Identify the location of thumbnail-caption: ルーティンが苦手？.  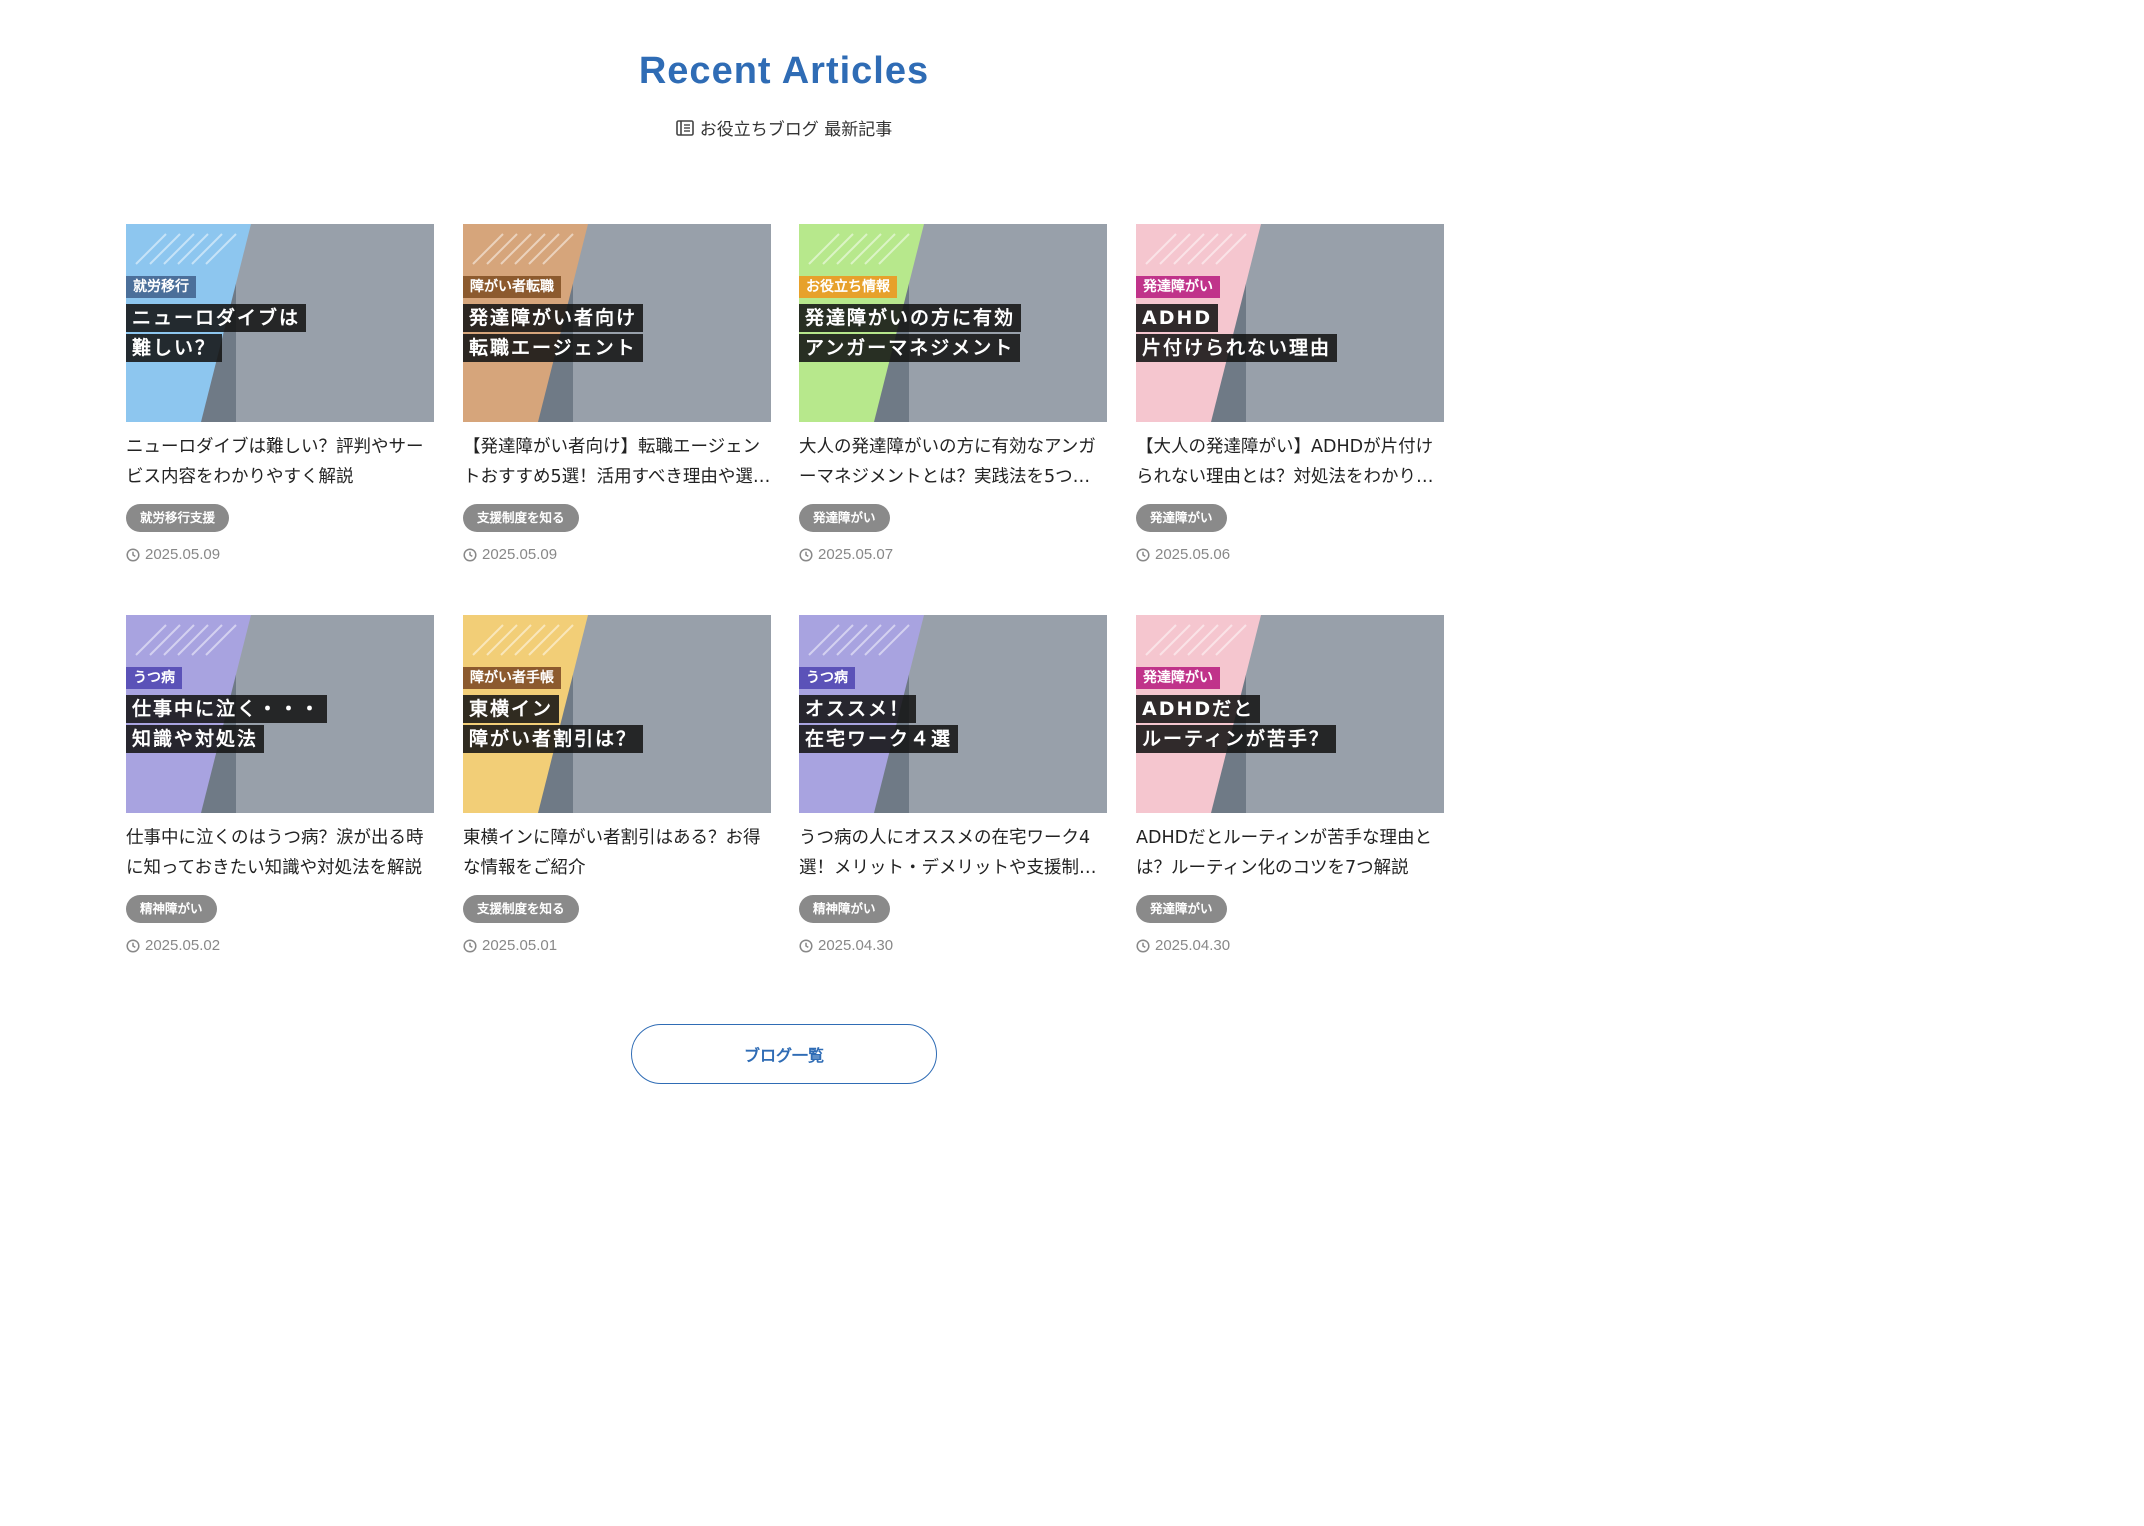
(1236, 739).